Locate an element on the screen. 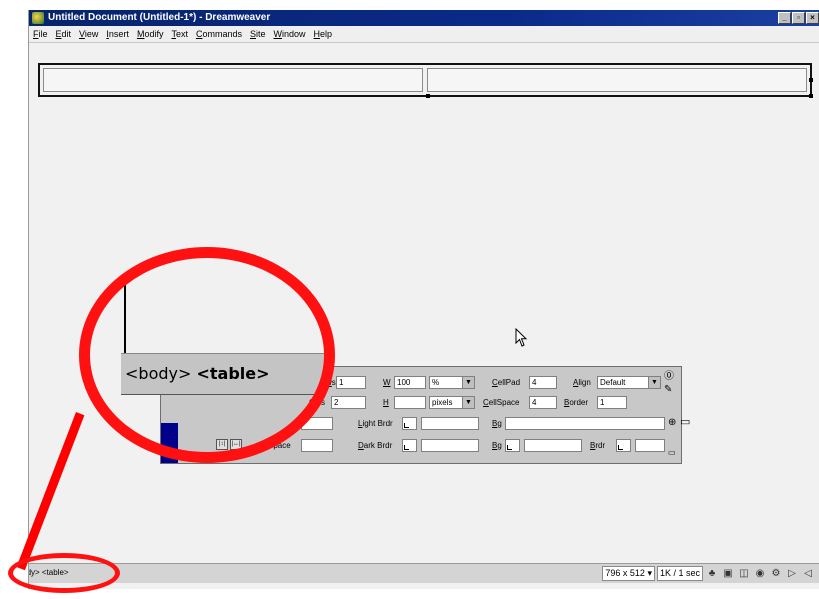 Image resolution: width=819 pixels, height=599 pixels. callout-large-circle is located at coordinates (207, 355).